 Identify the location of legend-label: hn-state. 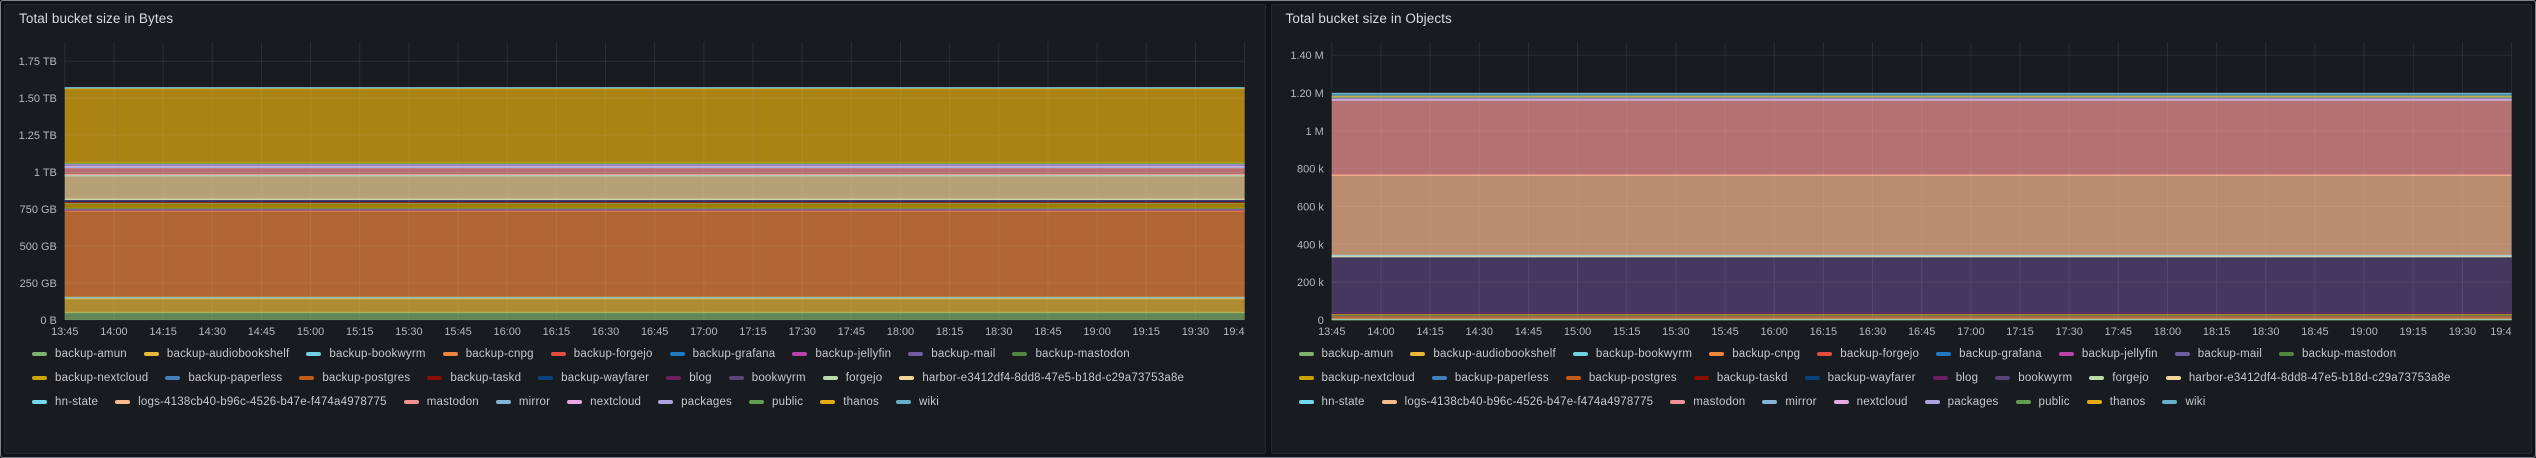
(1343, 402).